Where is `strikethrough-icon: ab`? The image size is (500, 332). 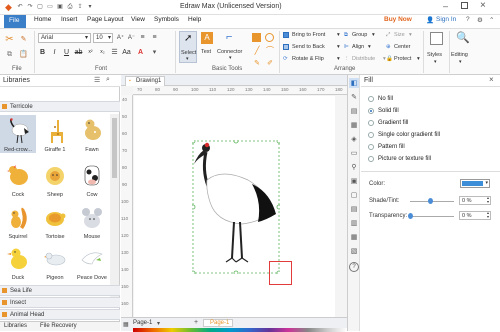 strikethrough-icon: ab is located at coordinates (78, 52).